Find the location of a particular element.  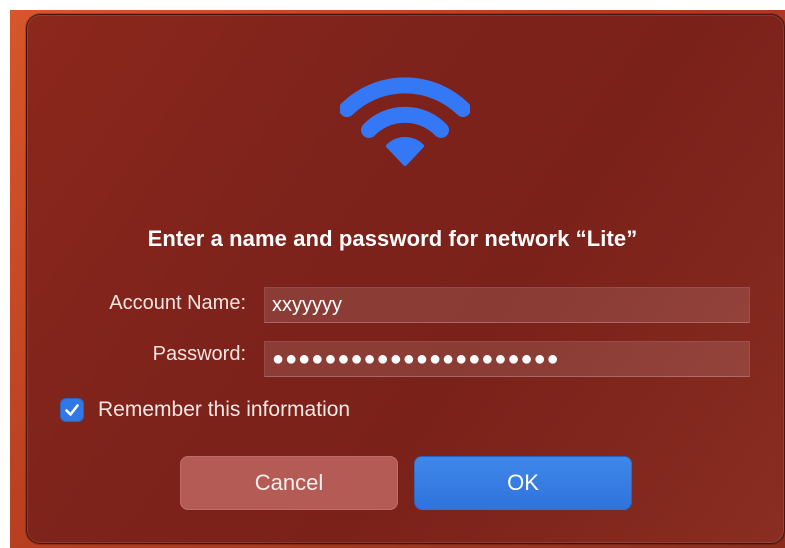

wifi-icon is located at coordinates (405, 121).